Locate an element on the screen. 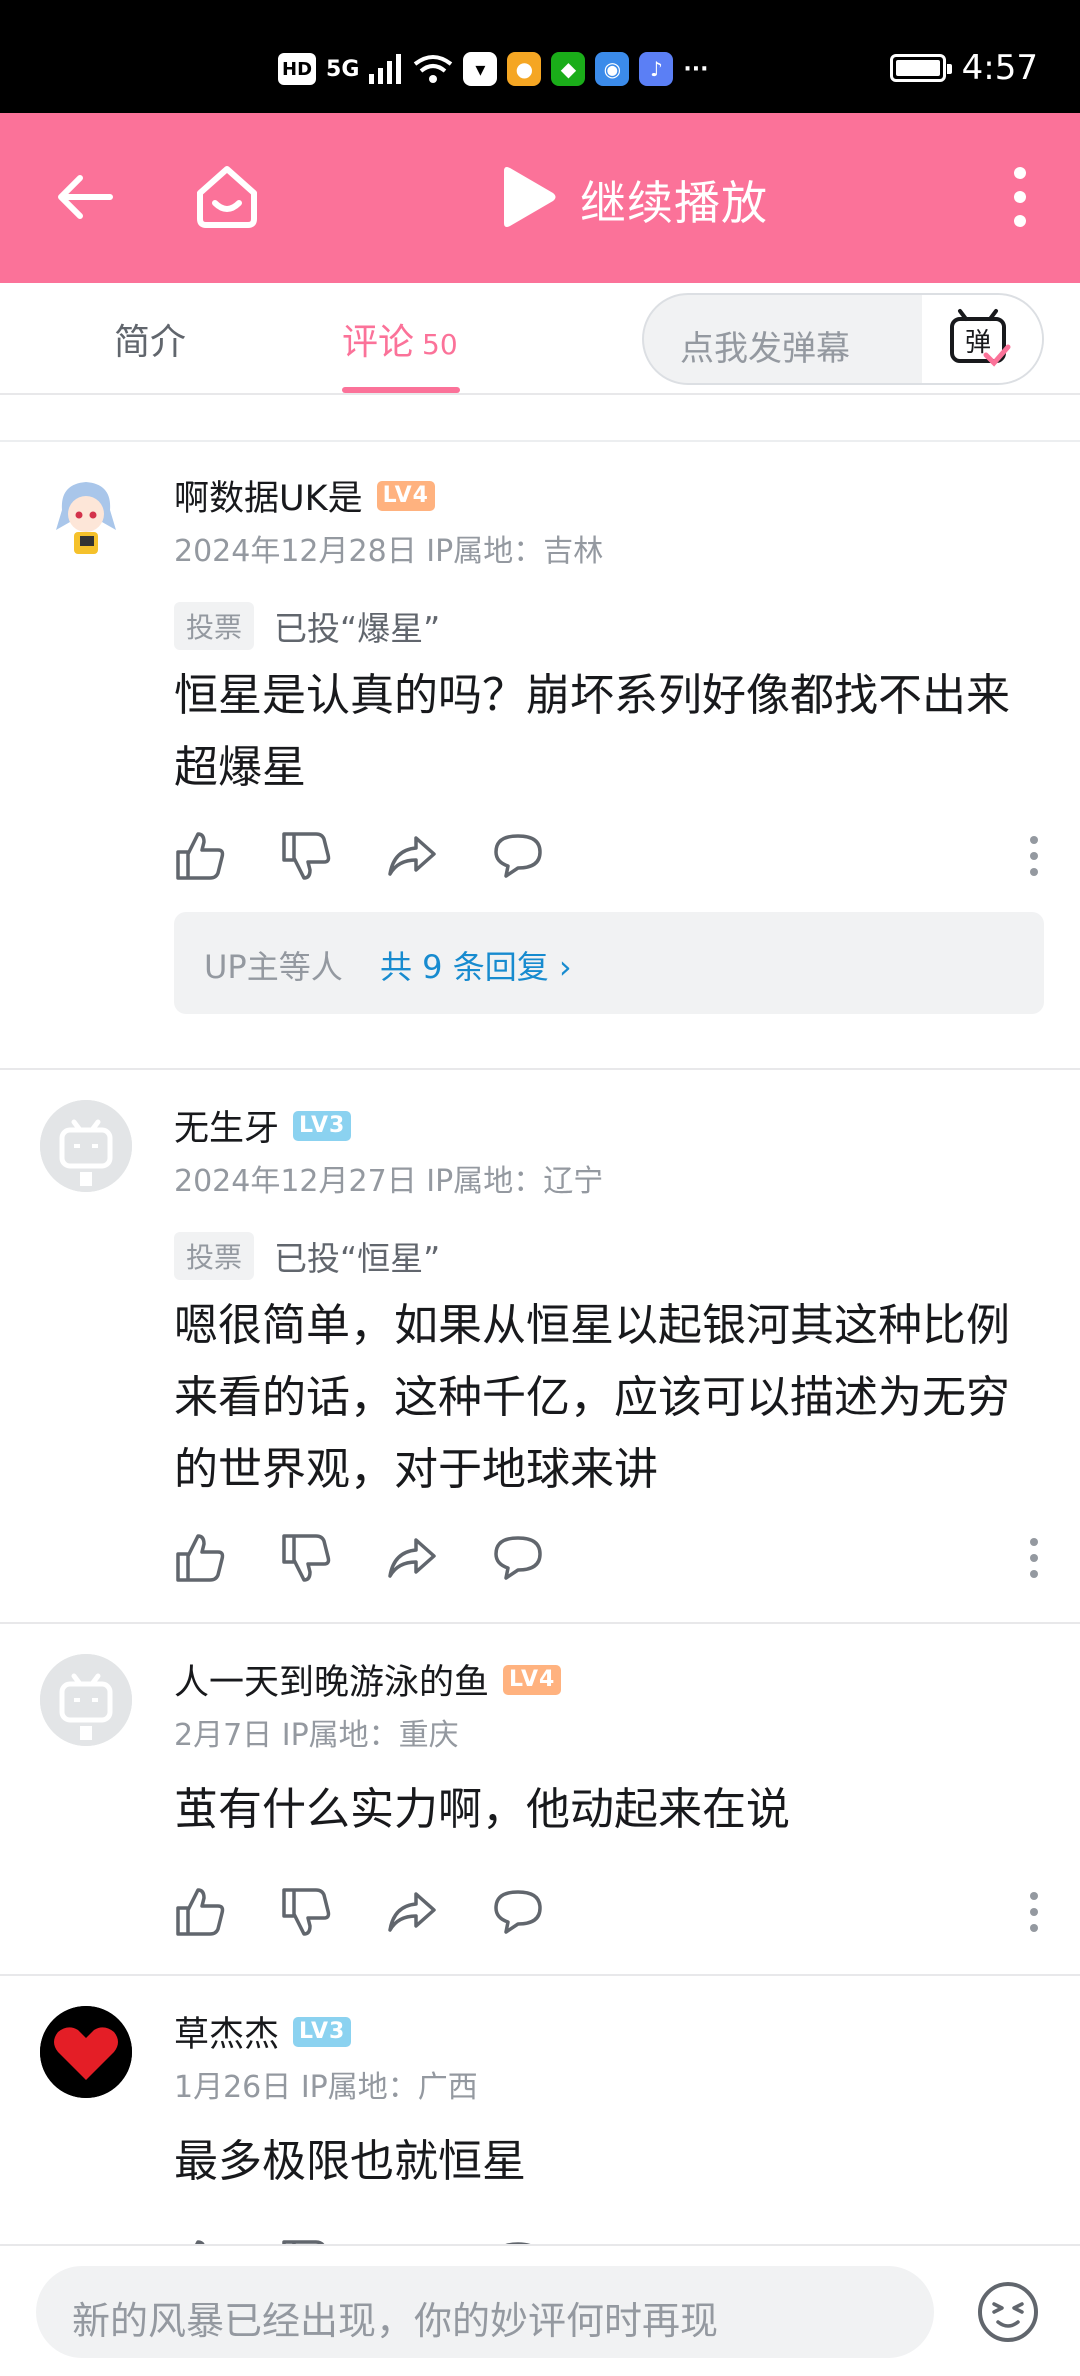 This screenshot has height=2376, width=1080. signal-icon is located at coordinates (385, 69).